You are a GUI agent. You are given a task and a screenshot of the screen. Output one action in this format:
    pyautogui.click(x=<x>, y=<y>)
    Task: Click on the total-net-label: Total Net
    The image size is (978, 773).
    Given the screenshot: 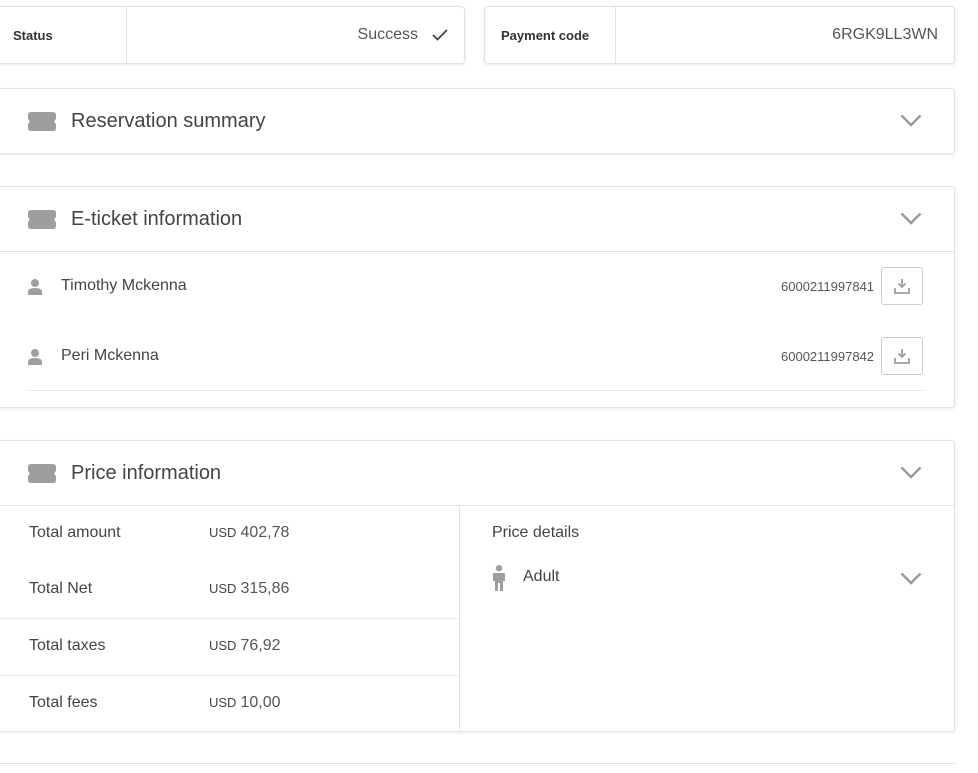 What is the action you would take?
    pyautogui.click(x=61, y=588)
    